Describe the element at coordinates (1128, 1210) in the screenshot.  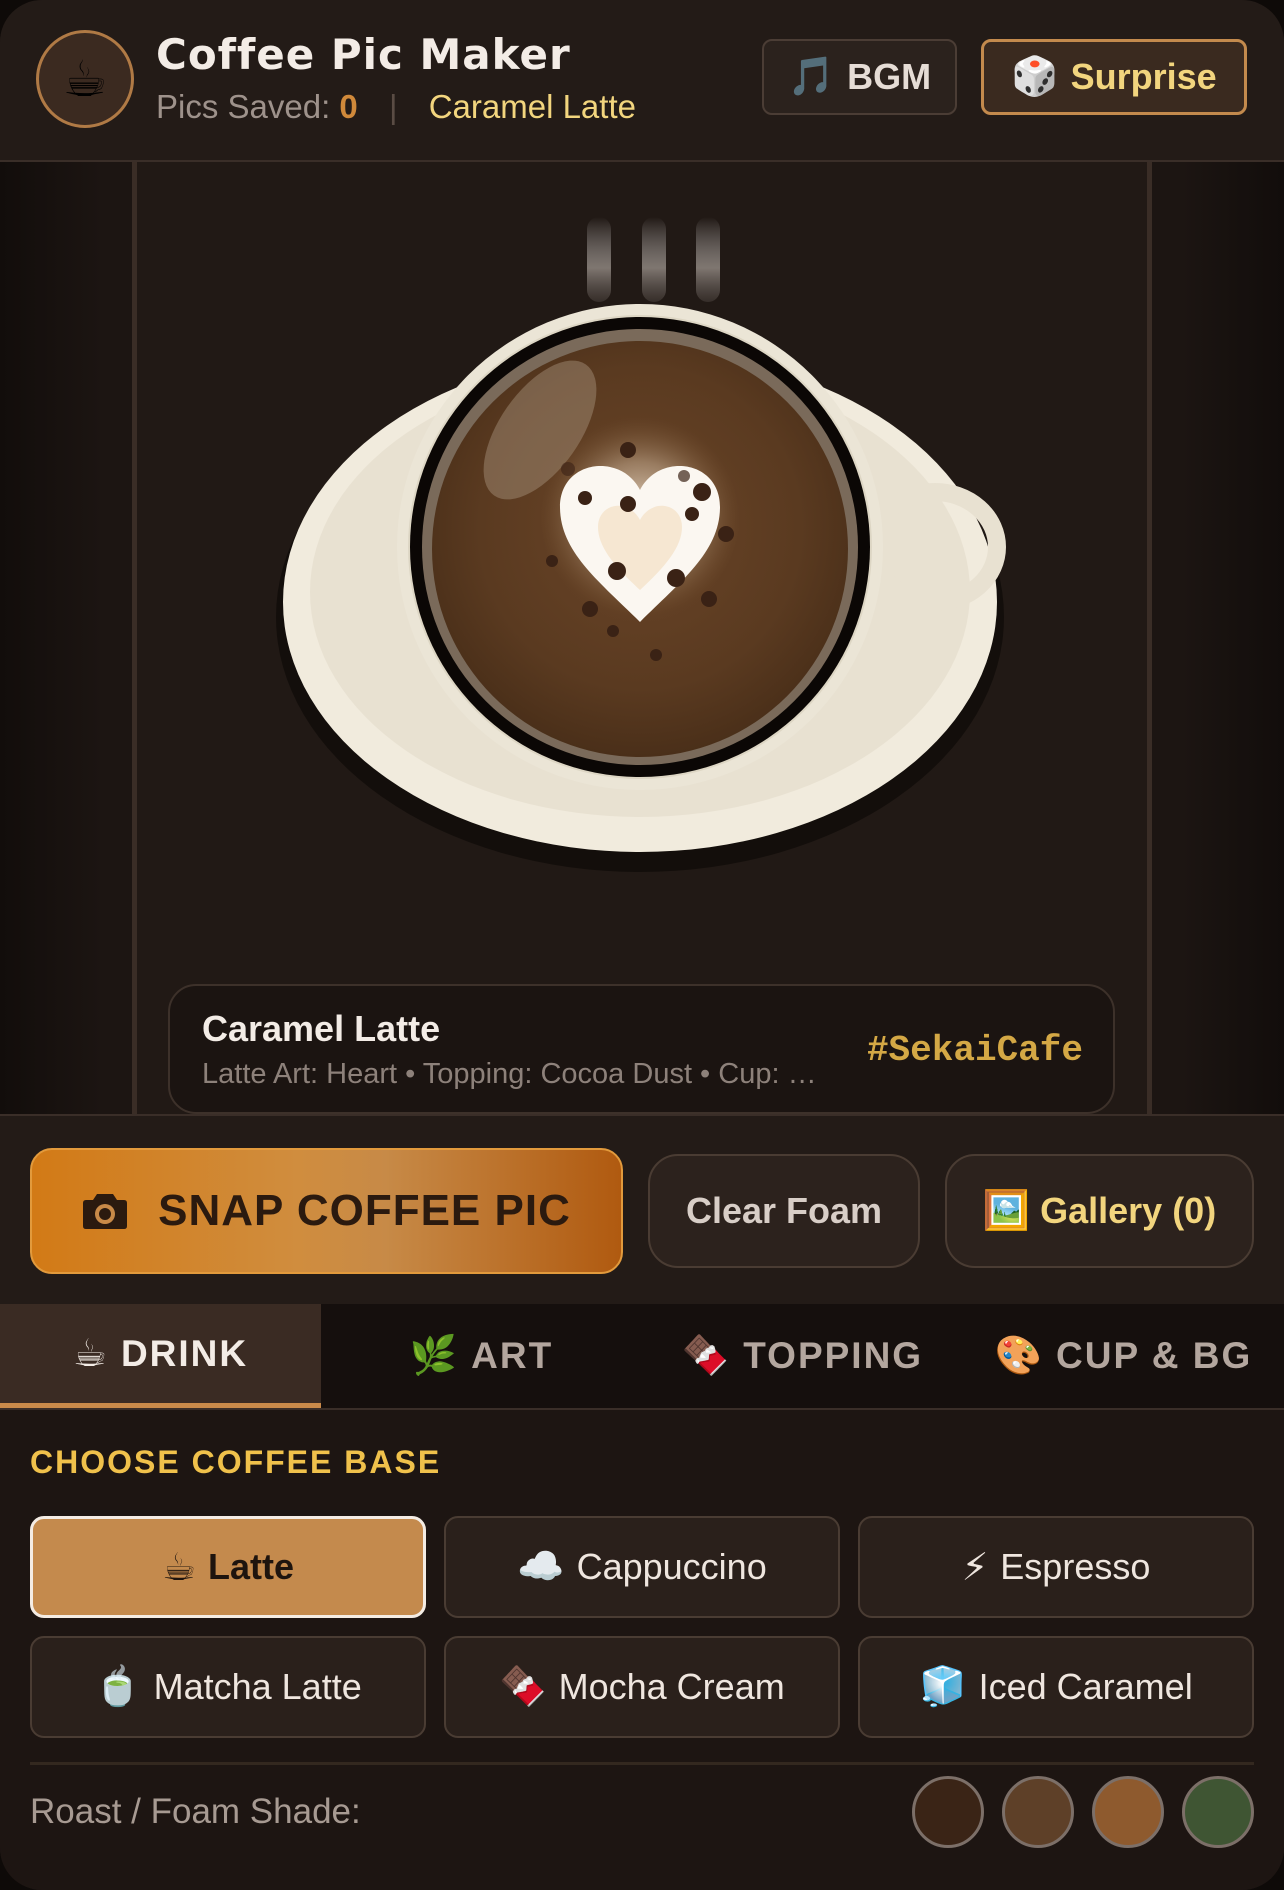
I see `gallery-label: Gallery (0)` at that location.